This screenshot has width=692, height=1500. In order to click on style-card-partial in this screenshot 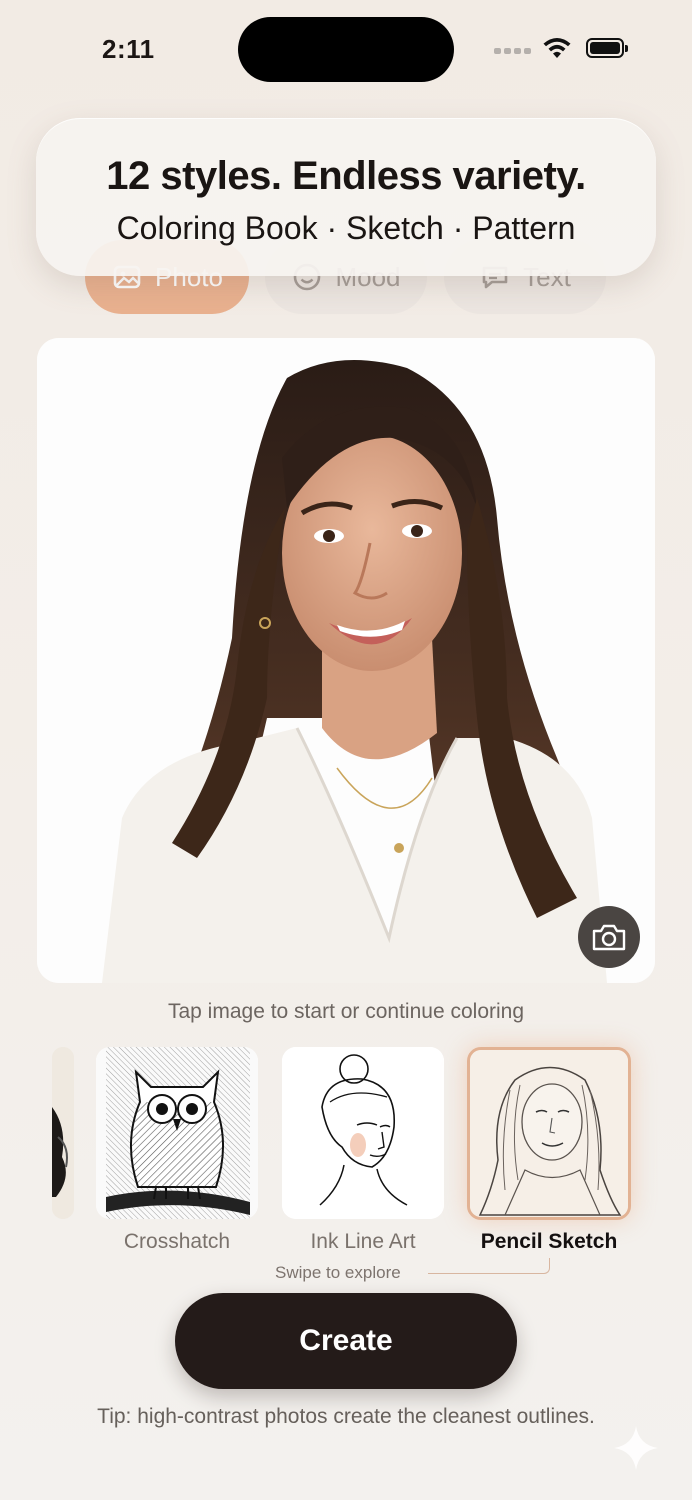, I will do `click(63, 1133)`.